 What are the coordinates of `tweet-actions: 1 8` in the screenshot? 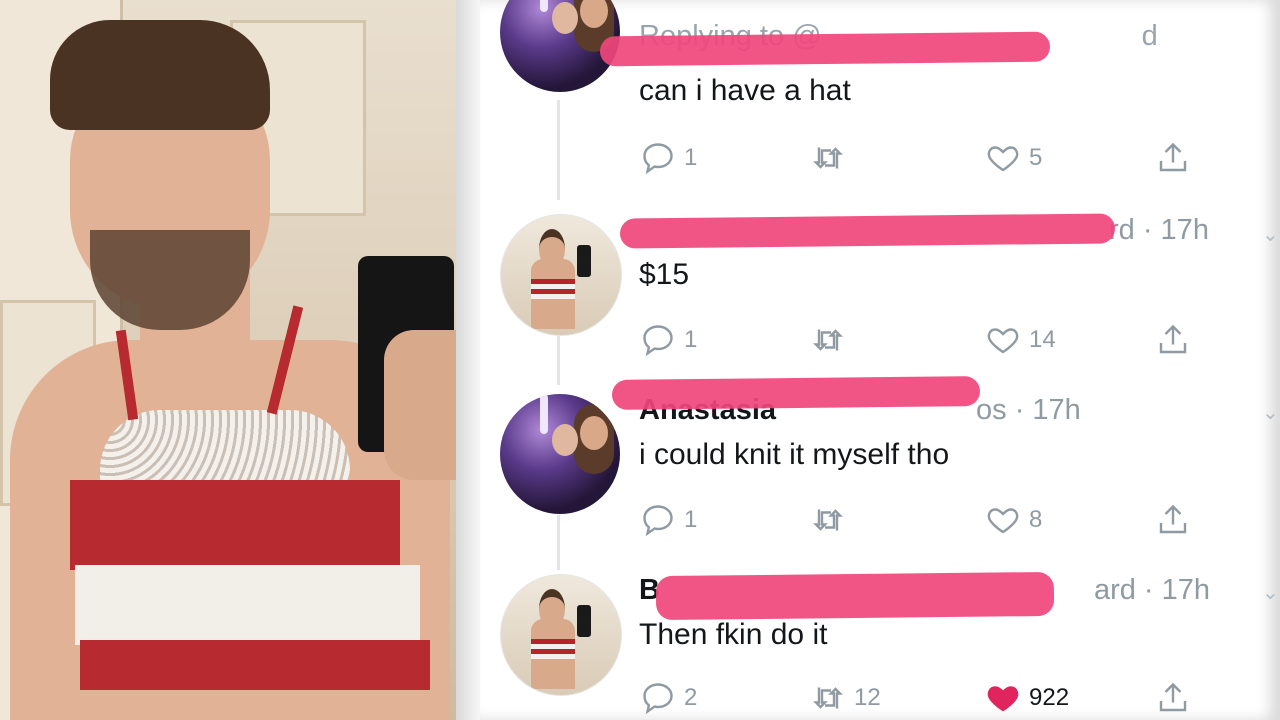 It's located at (920, 522).